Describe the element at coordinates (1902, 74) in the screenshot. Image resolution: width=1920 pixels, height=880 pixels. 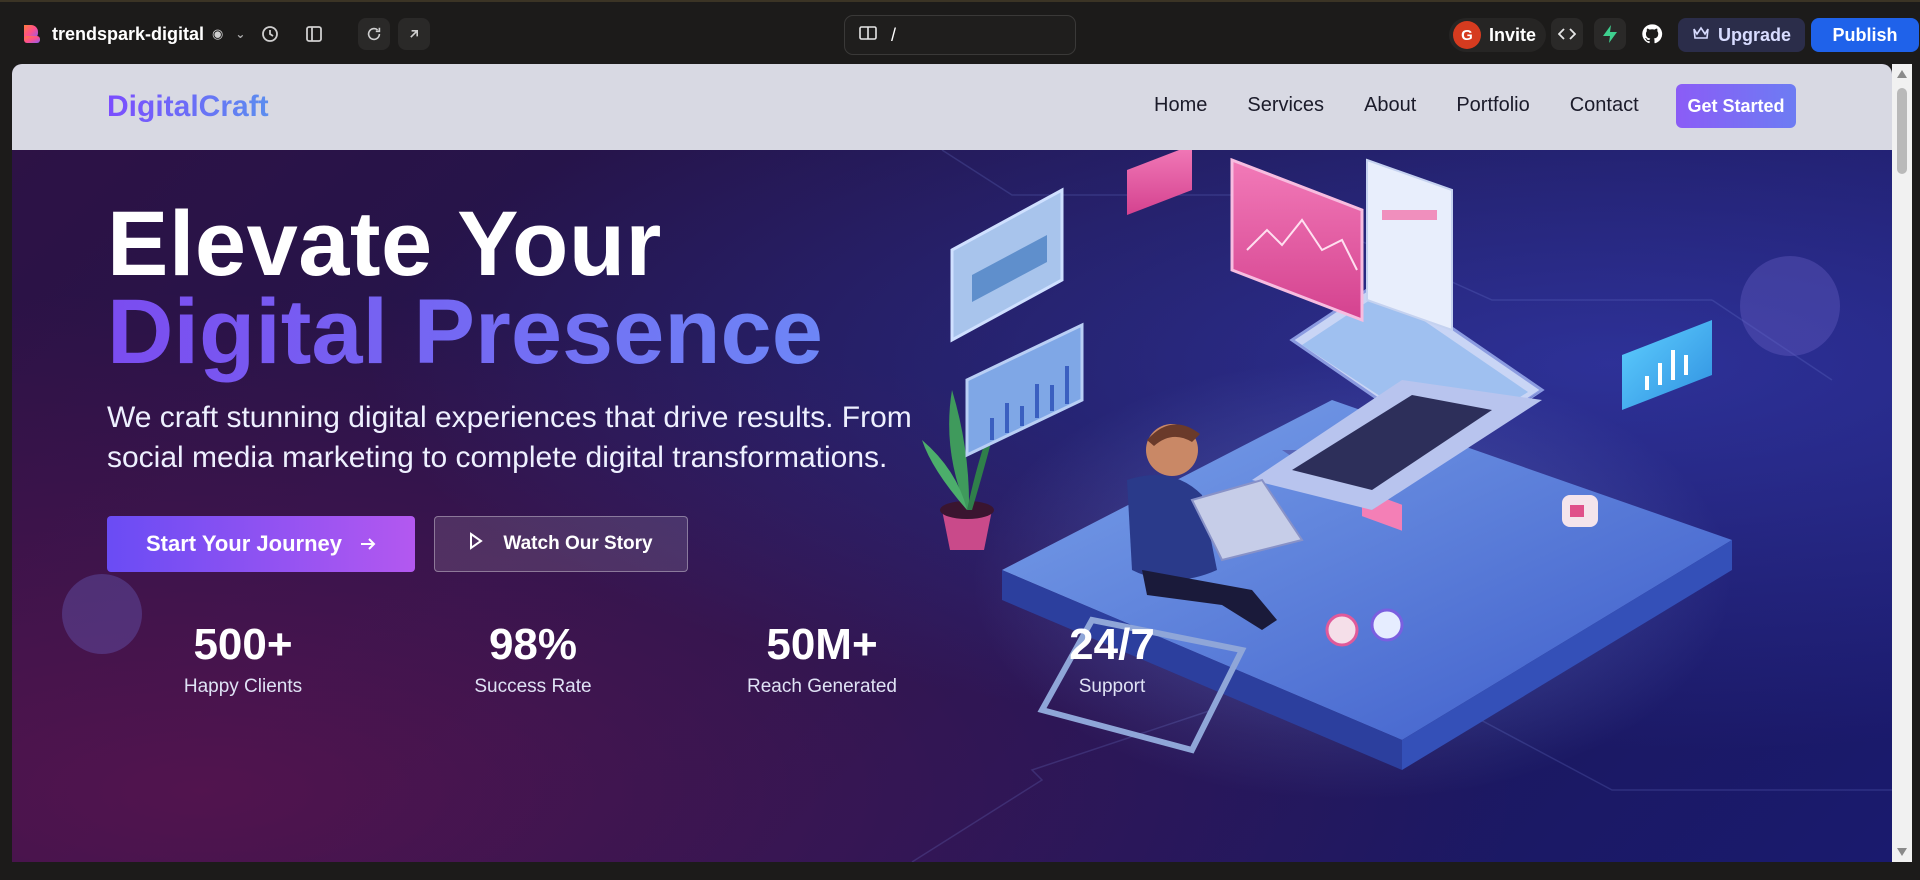
I see `scroll-up-icon` at that location.